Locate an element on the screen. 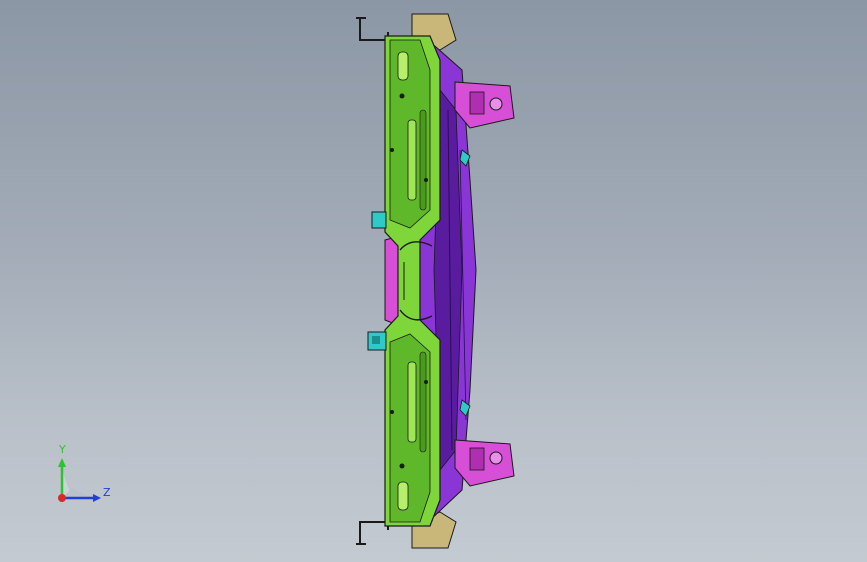  axis-z-label: Z is located at coordinates (107, 492).